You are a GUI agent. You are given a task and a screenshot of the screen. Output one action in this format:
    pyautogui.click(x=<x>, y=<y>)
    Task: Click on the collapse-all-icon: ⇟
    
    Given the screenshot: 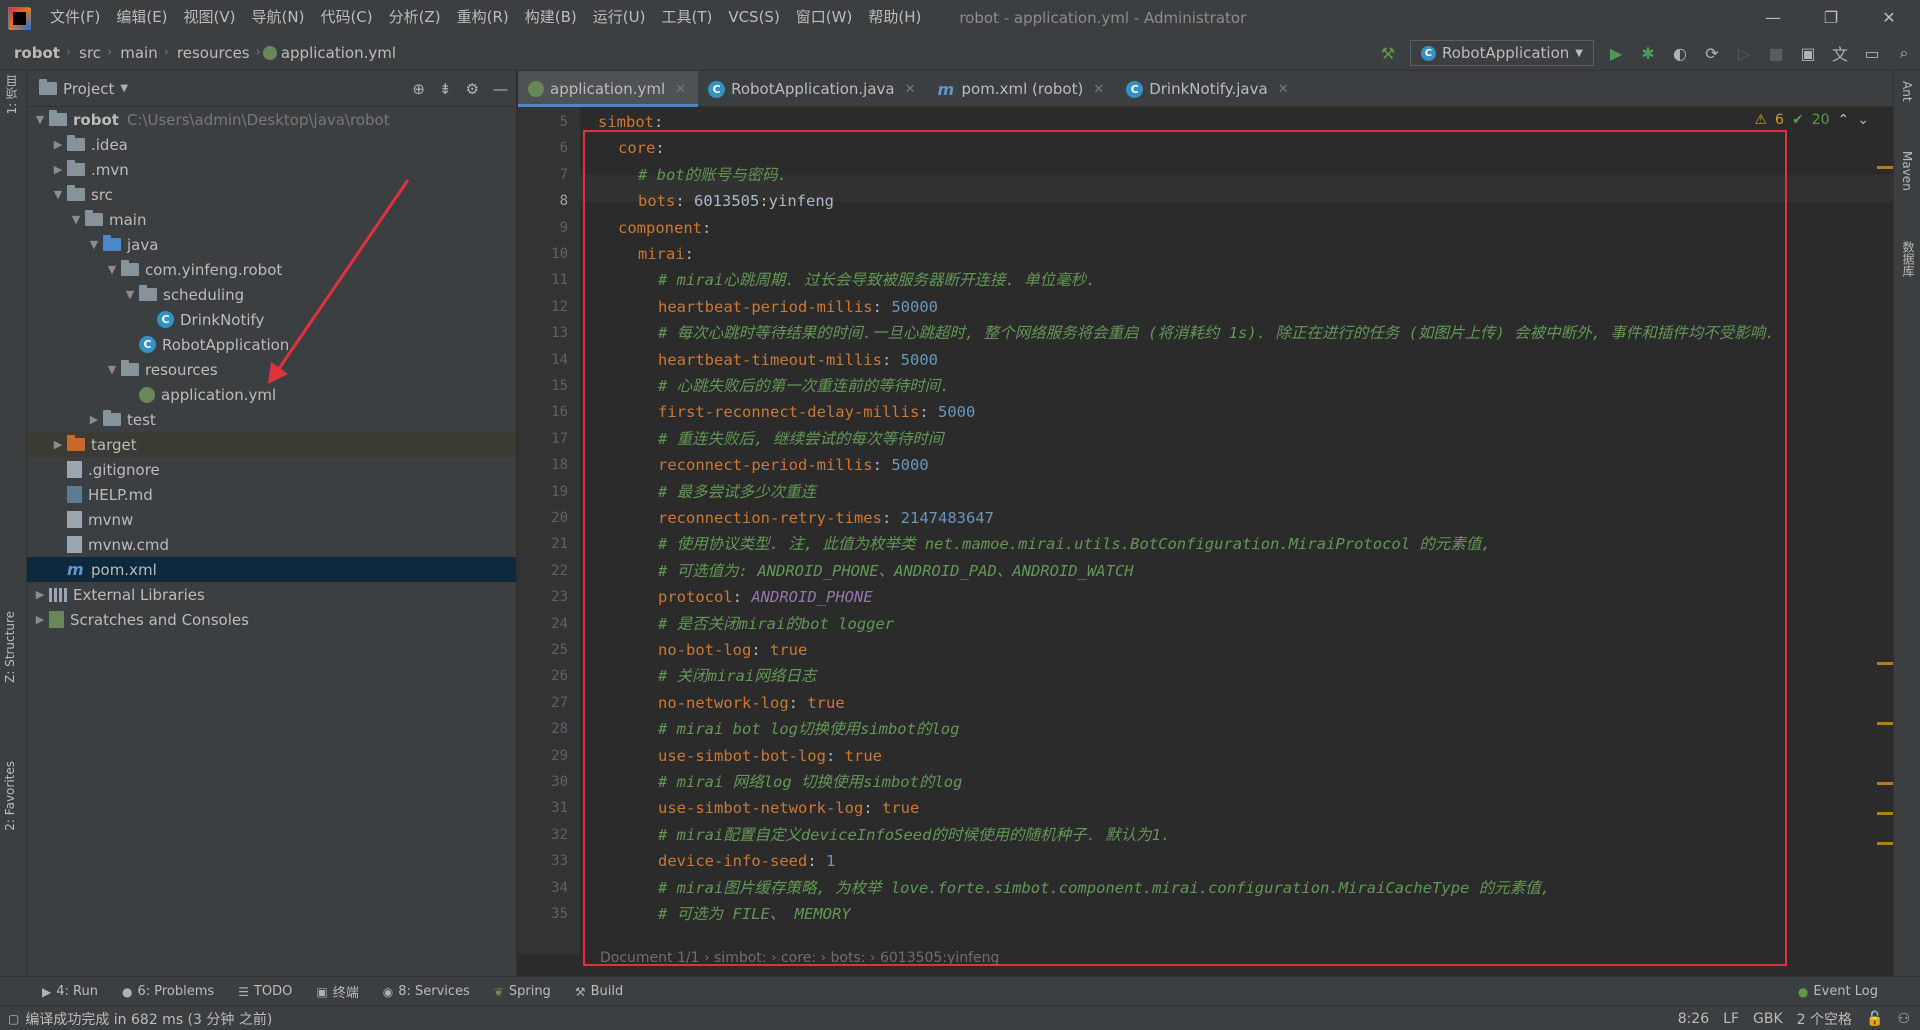 What is the action you would take?
    pyautogui.click(x=445, y=89)
    